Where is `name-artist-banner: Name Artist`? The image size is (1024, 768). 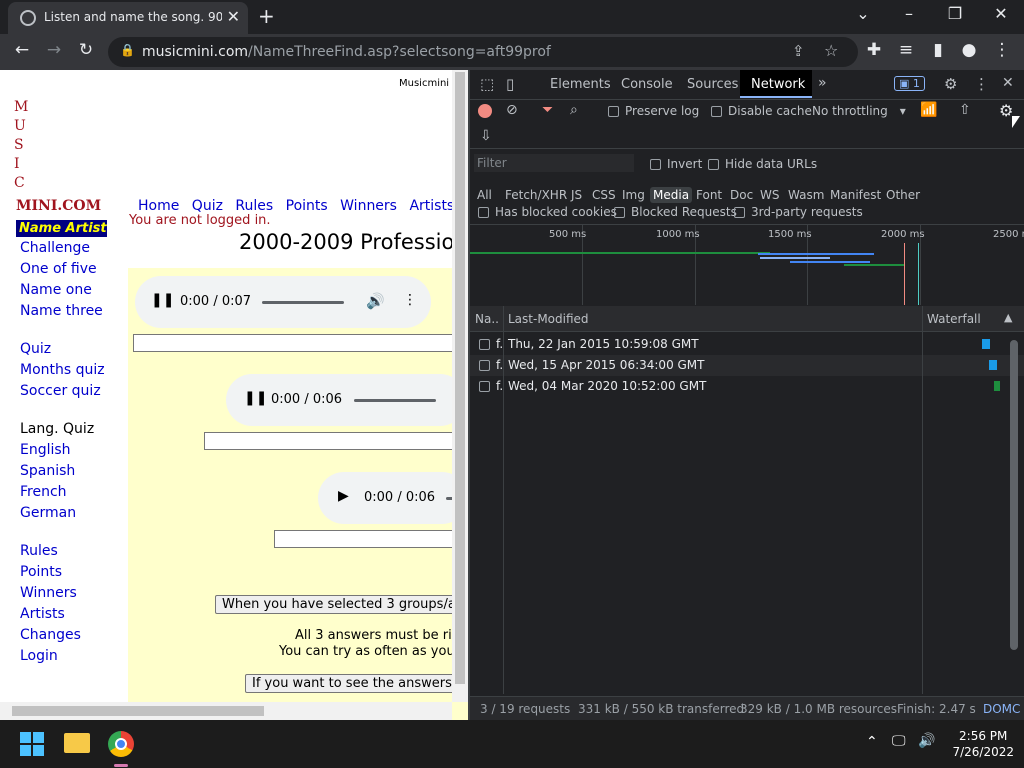
name-artist-banner: Name Artist is located at coordinates (61, 228).